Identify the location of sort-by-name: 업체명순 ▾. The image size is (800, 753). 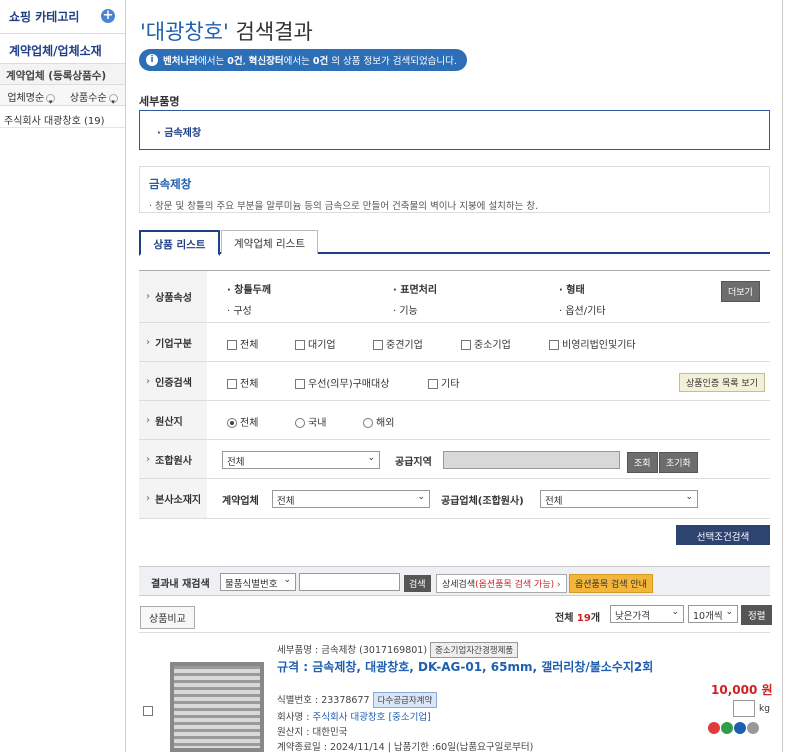
(31, 95).